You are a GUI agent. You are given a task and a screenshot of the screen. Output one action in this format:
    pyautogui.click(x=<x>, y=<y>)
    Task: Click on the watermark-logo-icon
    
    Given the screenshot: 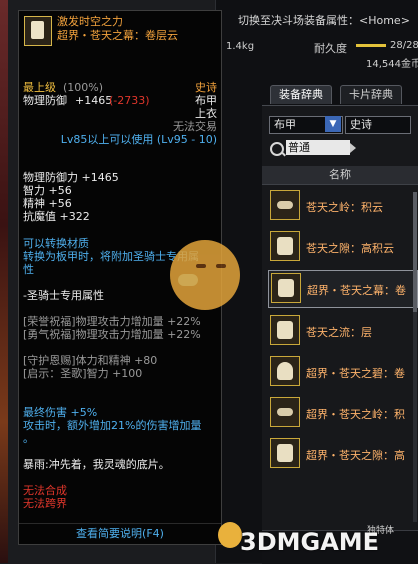 What is the action you would take?
    pyautogui.click(x=230, y=535)
    